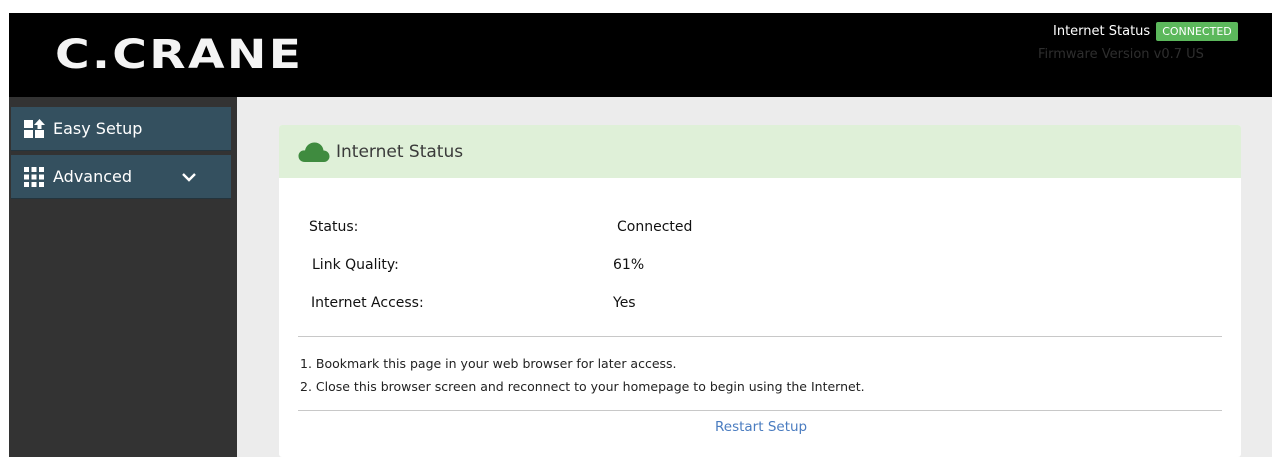 The height and width of the screenshot is (457, 1272). I want to click on grid-icon, so click(34, 176).